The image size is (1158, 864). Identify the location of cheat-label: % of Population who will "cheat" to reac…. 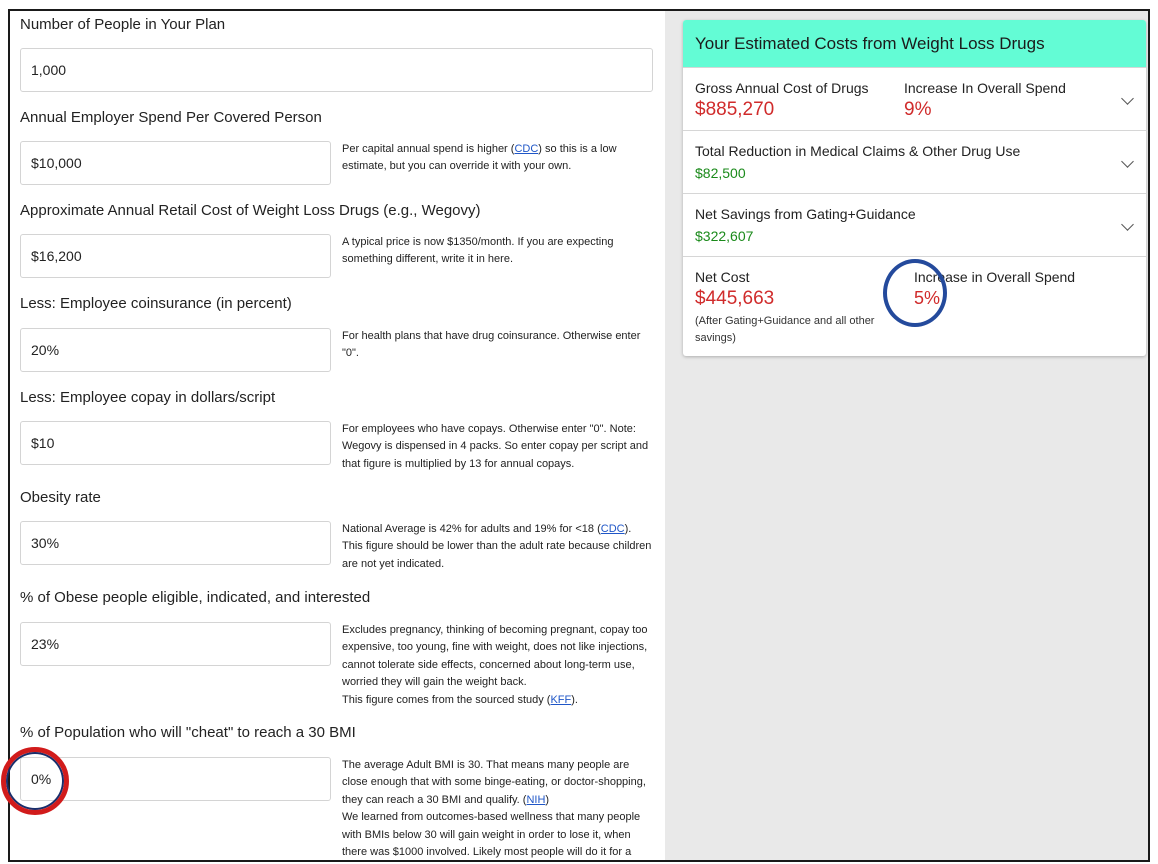
(188, 732).